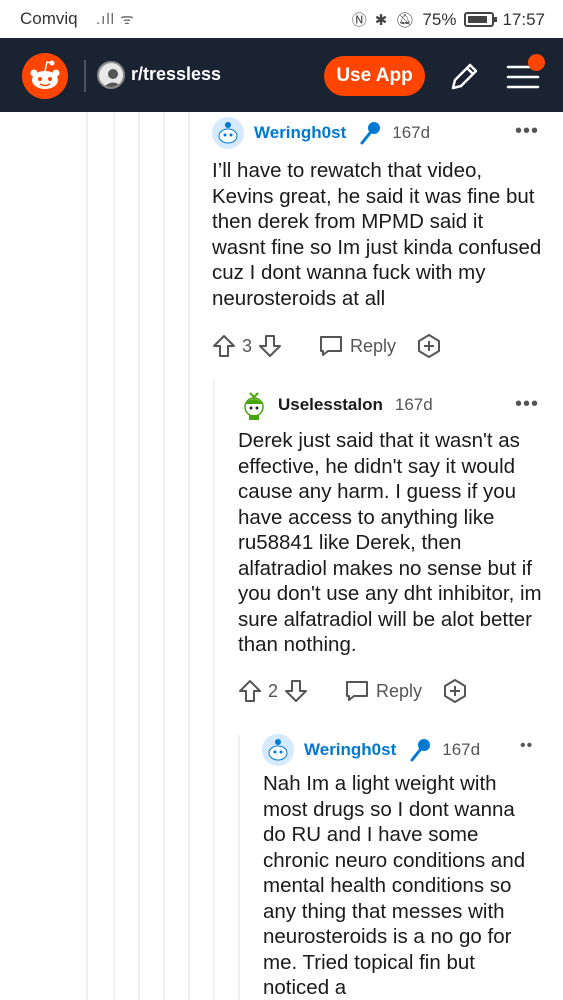 Image resolution: width=563 pixels, height=1000 pixels. What do you see at coordinates (523, 19) in the screenshot?
I see `clock: 17:57` at bounding box center [523, 19].